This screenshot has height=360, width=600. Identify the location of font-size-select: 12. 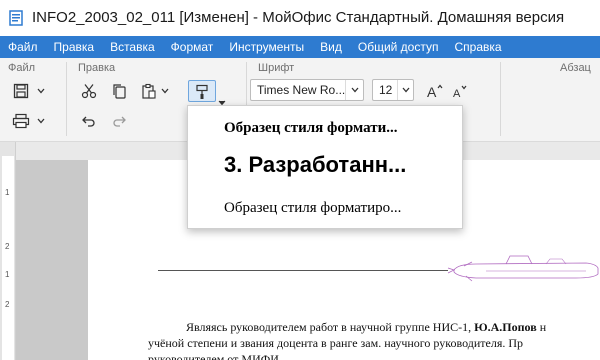
(393, 90).